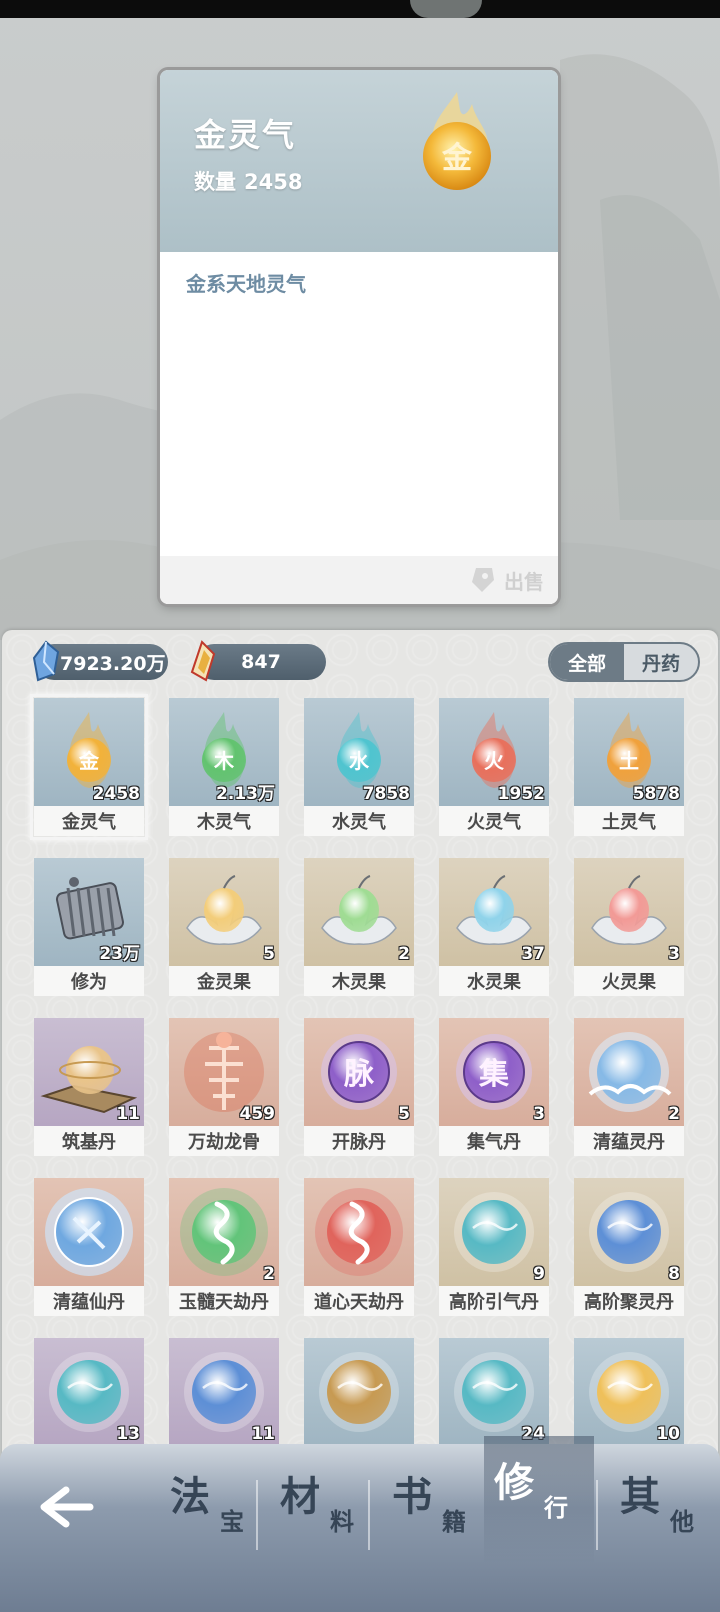  I want to click on inventory-item: 木 2.13万 木灵气, so click(224, 767).